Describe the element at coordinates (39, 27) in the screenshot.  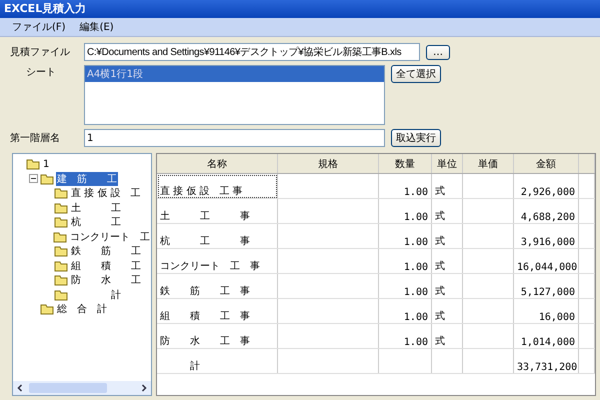
I see `menu-item: ファイル(F)` at that location.